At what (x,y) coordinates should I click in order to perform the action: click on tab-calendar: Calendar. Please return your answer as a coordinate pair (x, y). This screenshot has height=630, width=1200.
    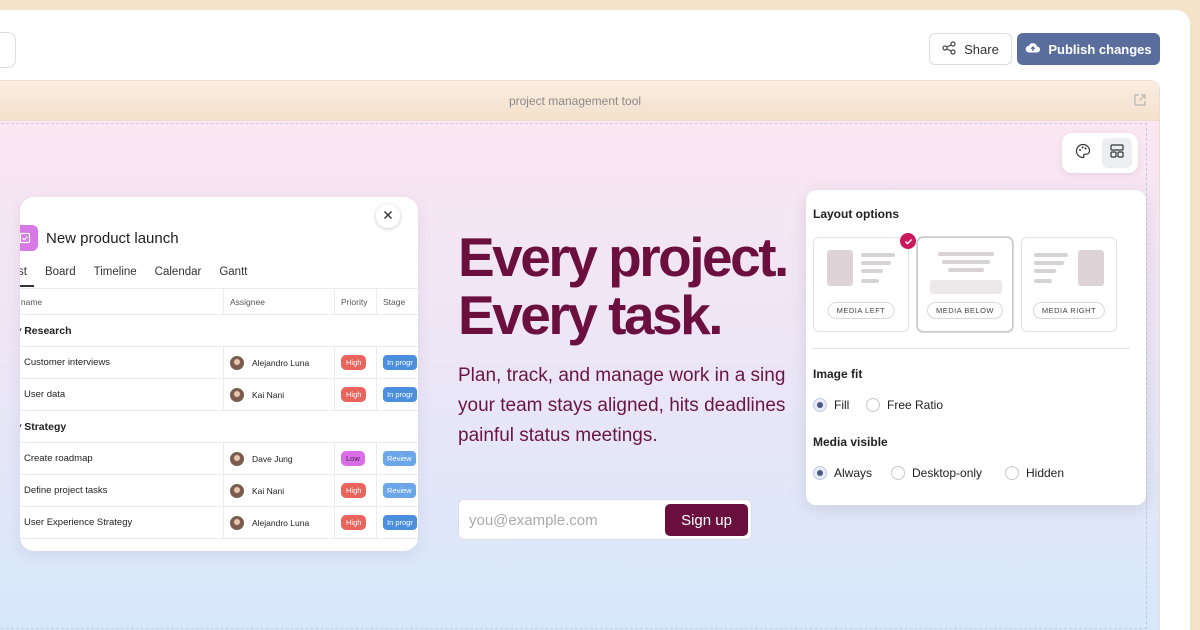
    Looking at the image, I should click on (178, 272).